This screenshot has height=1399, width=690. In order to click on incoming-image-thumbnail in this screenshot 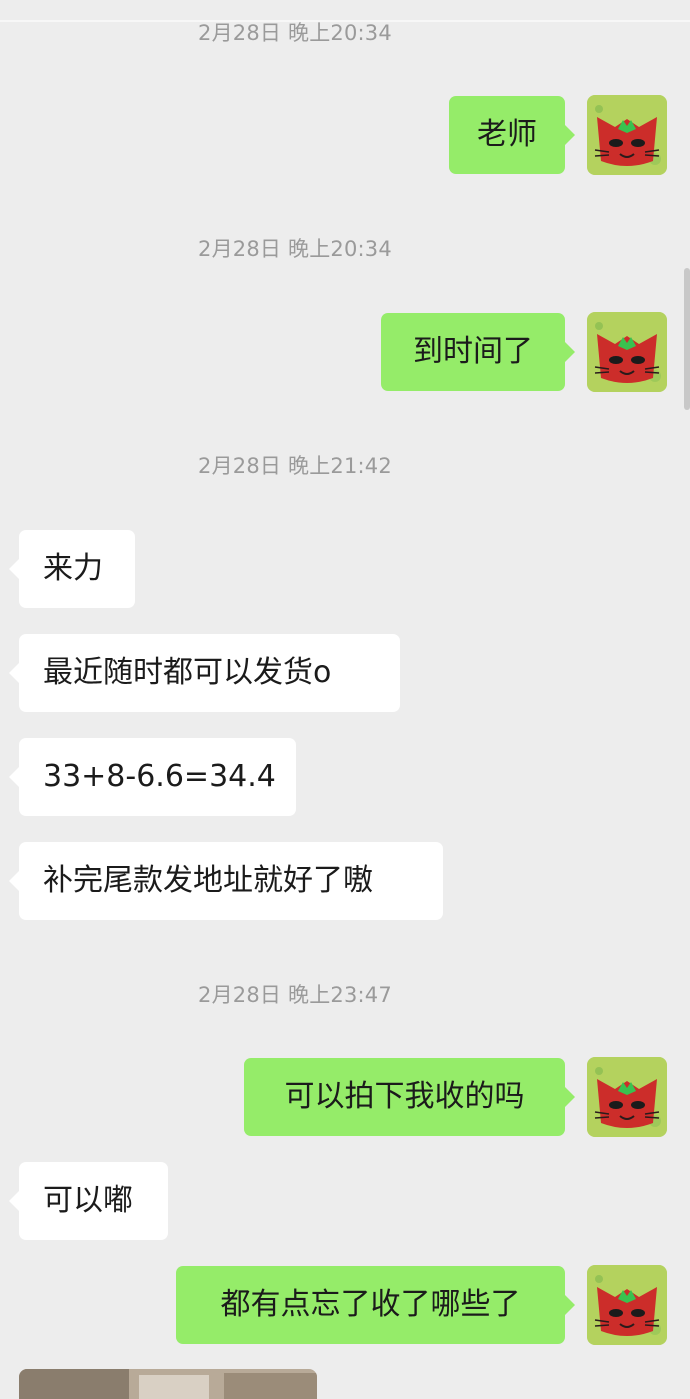, I will do `click(168, 1384)`.